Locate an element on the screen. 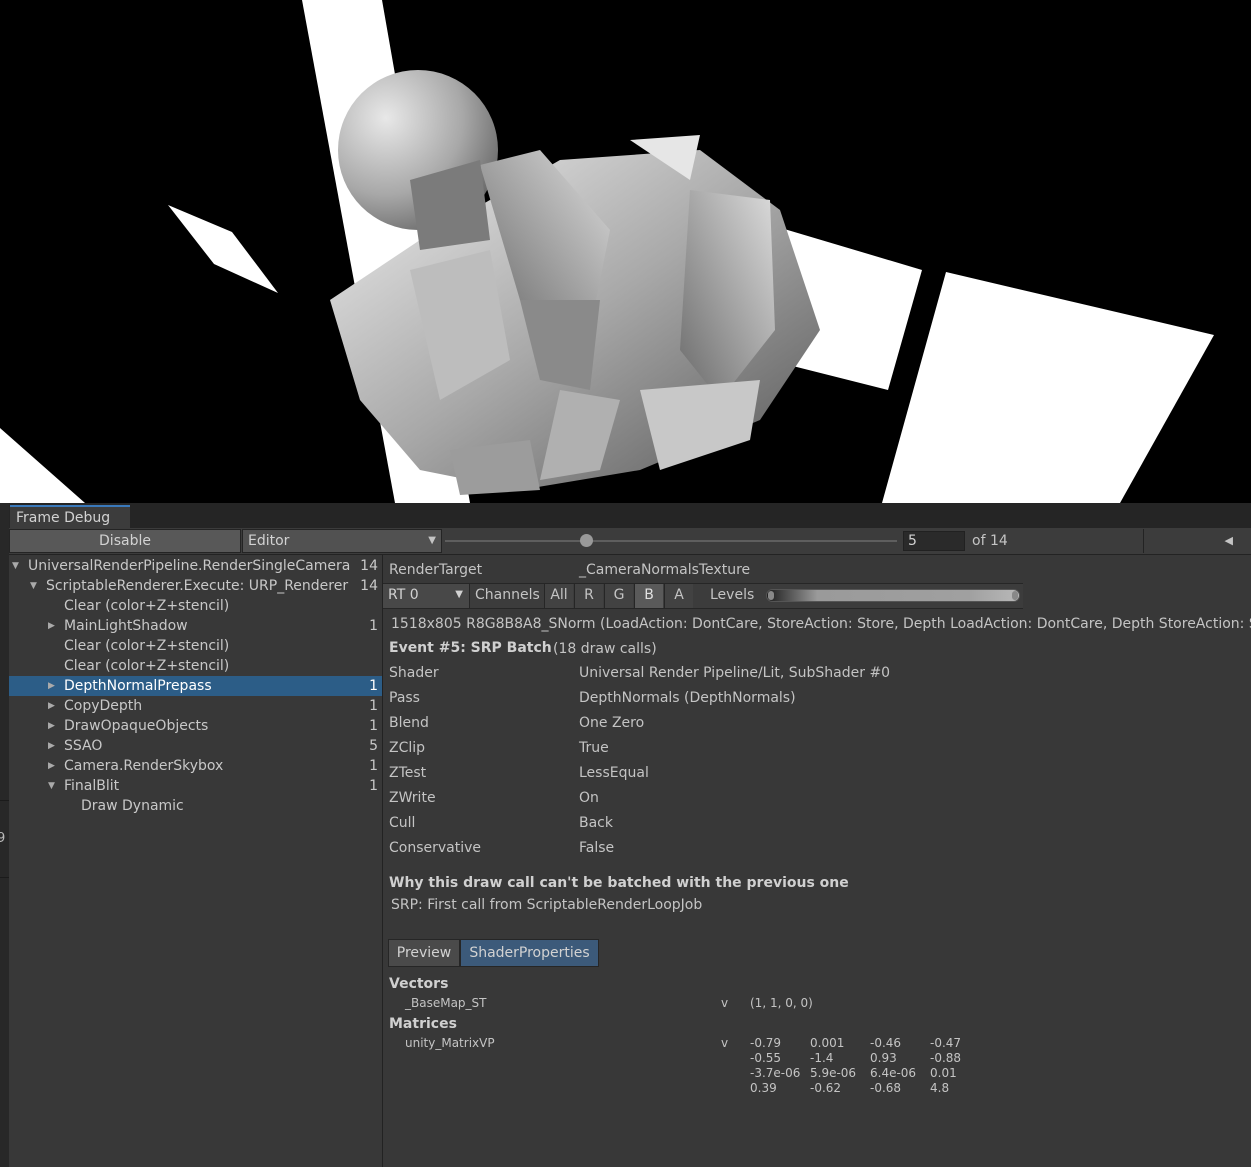 This screenshot has height=1167, width=1251. property-key: ZWrite is located at coordinates (412, 798).